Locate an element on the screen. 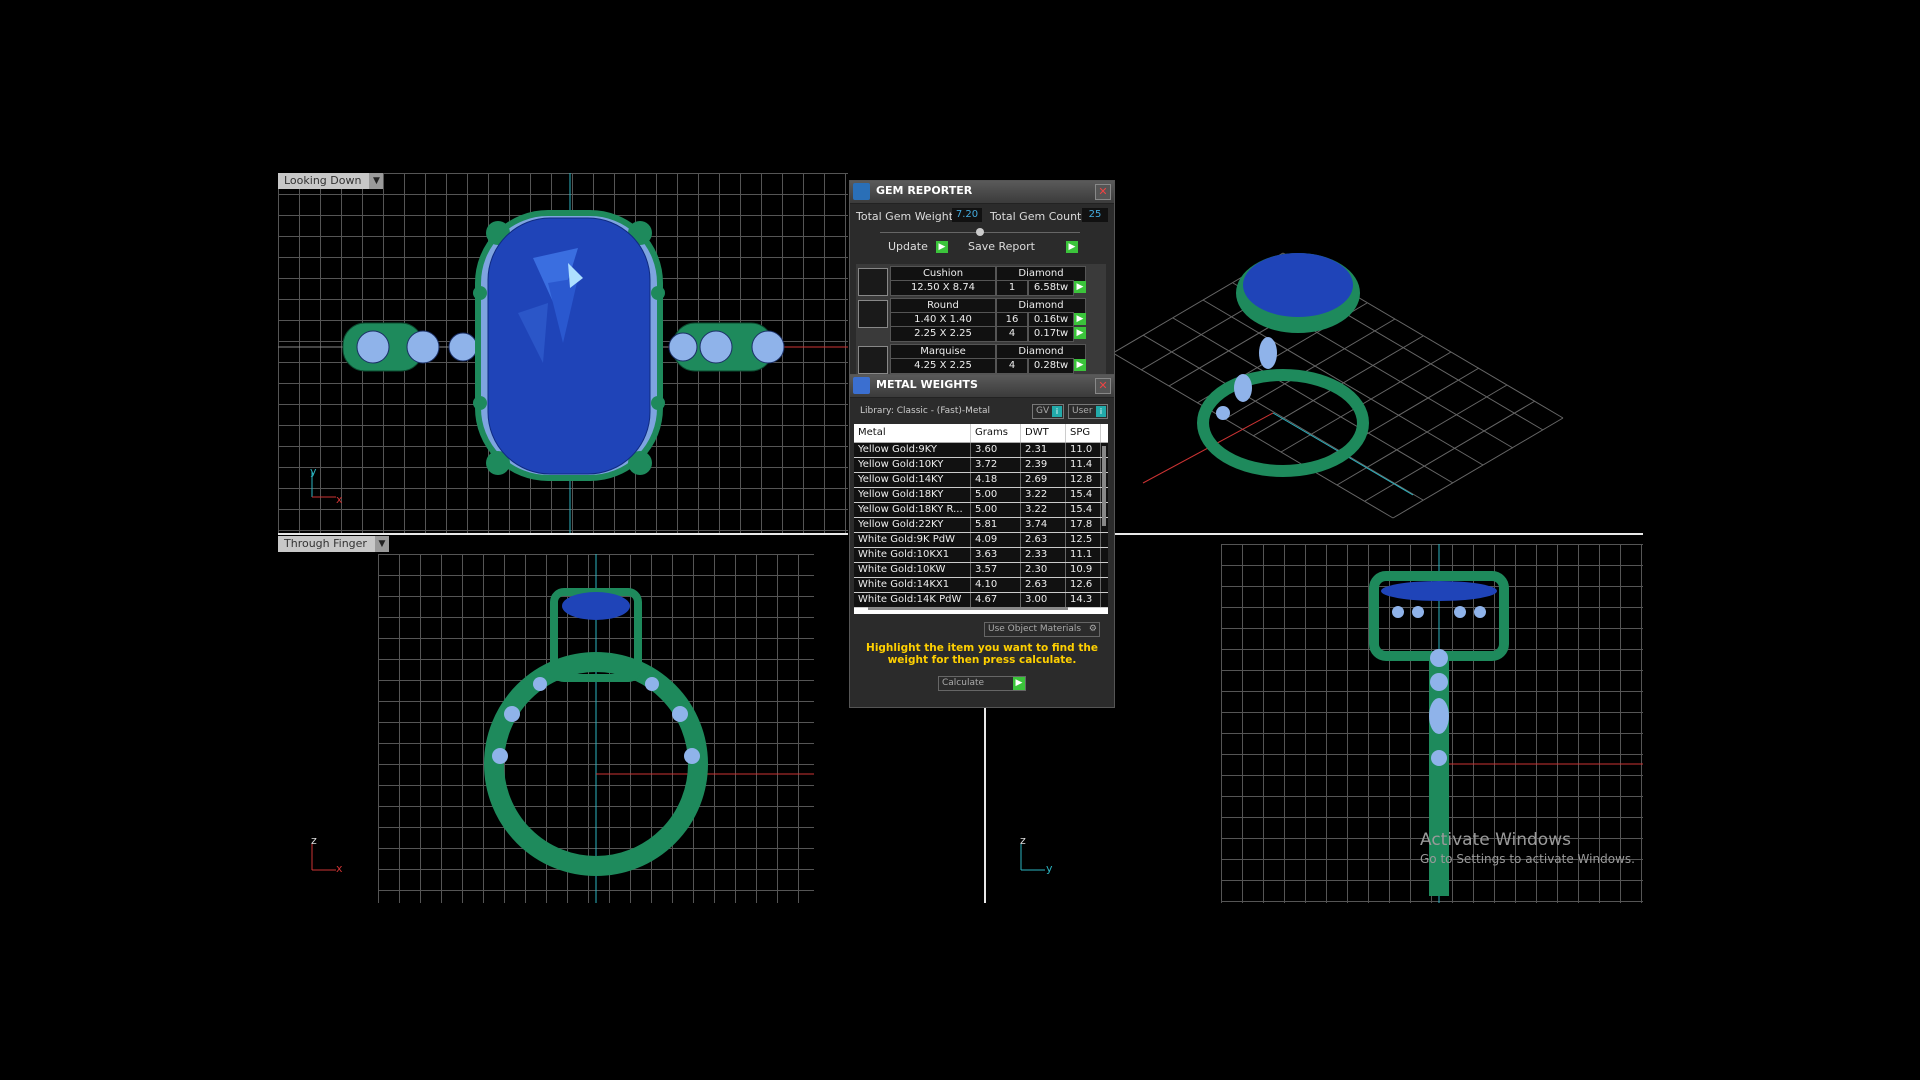 This screenshot has height=1080, width=1920. table-row: White Gold:10KW 3.57 2.30 10.9 is located at coordinates (981, 570).